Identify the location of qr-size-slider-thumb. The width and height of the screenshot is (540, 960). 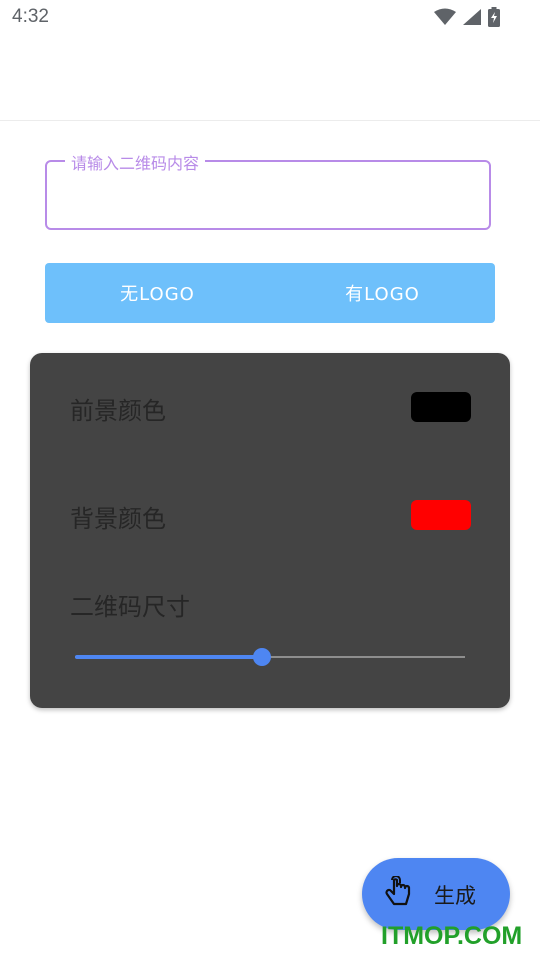
(262, 657).